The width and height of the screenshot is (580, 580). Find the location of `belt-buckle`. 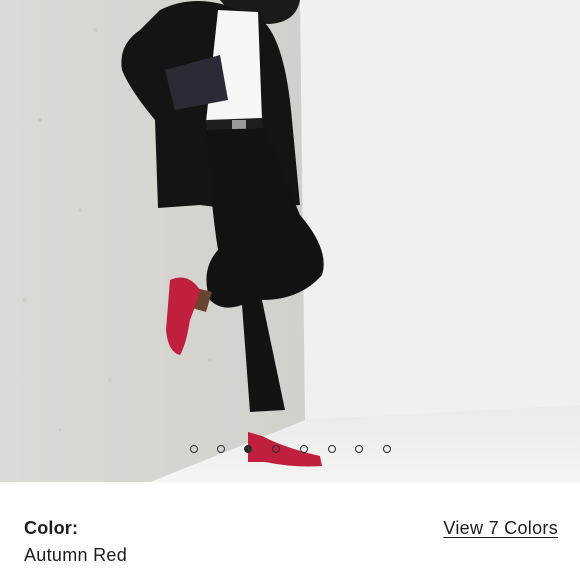

belt-buckle is located at coordinates (239, 124).